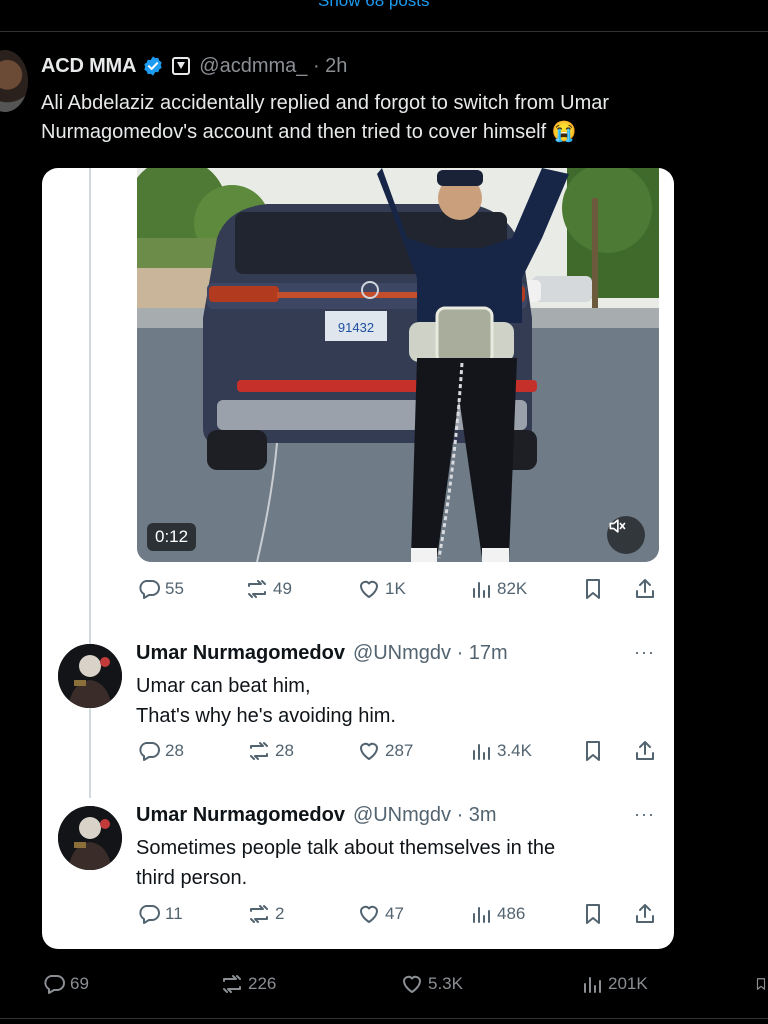 The height and width of the screenshot is (1024, 768). Describe the element at coordinates (174, 913) in the screenshot. I see `reply-count: 11` at that location.